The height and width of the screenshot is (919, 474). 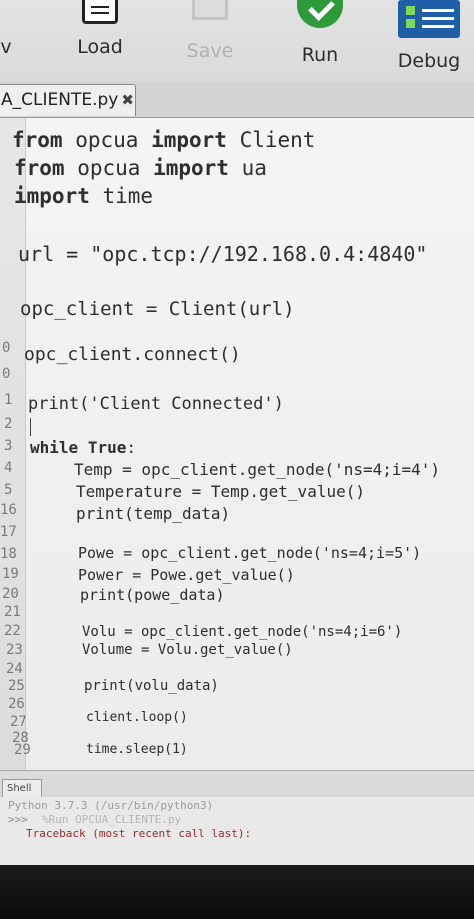 I want to click on code-line: client.loop(), so click(x=137, y=717).